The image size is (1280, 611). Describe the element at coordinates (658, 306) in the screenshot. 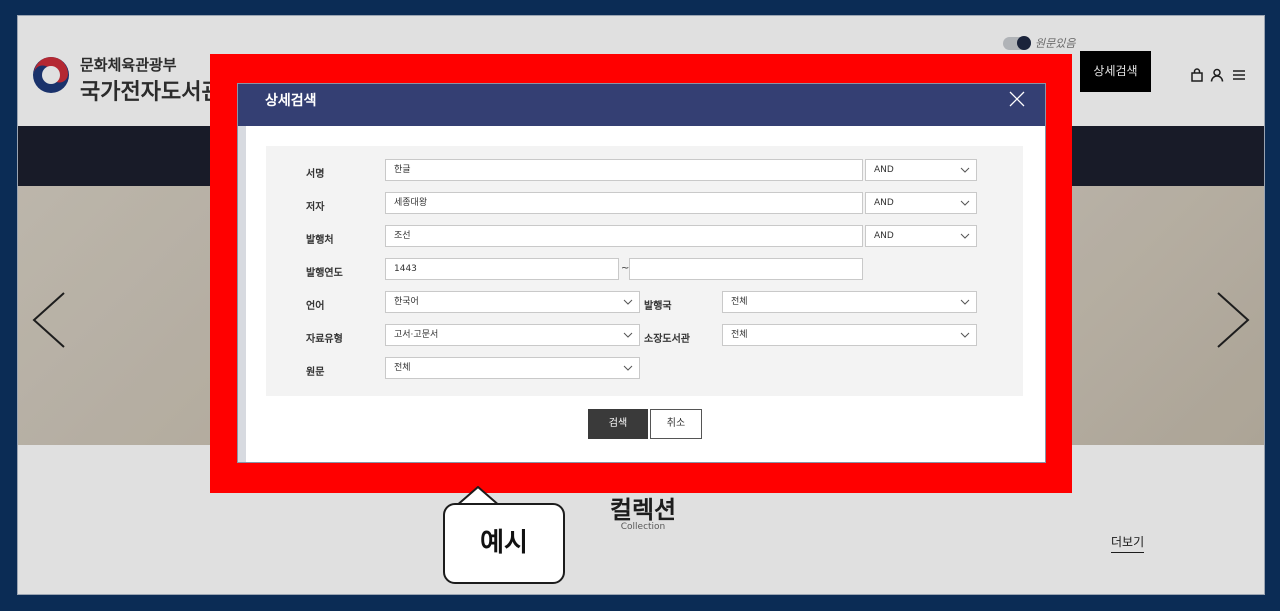

I see `country-label: 발행국` at that location.